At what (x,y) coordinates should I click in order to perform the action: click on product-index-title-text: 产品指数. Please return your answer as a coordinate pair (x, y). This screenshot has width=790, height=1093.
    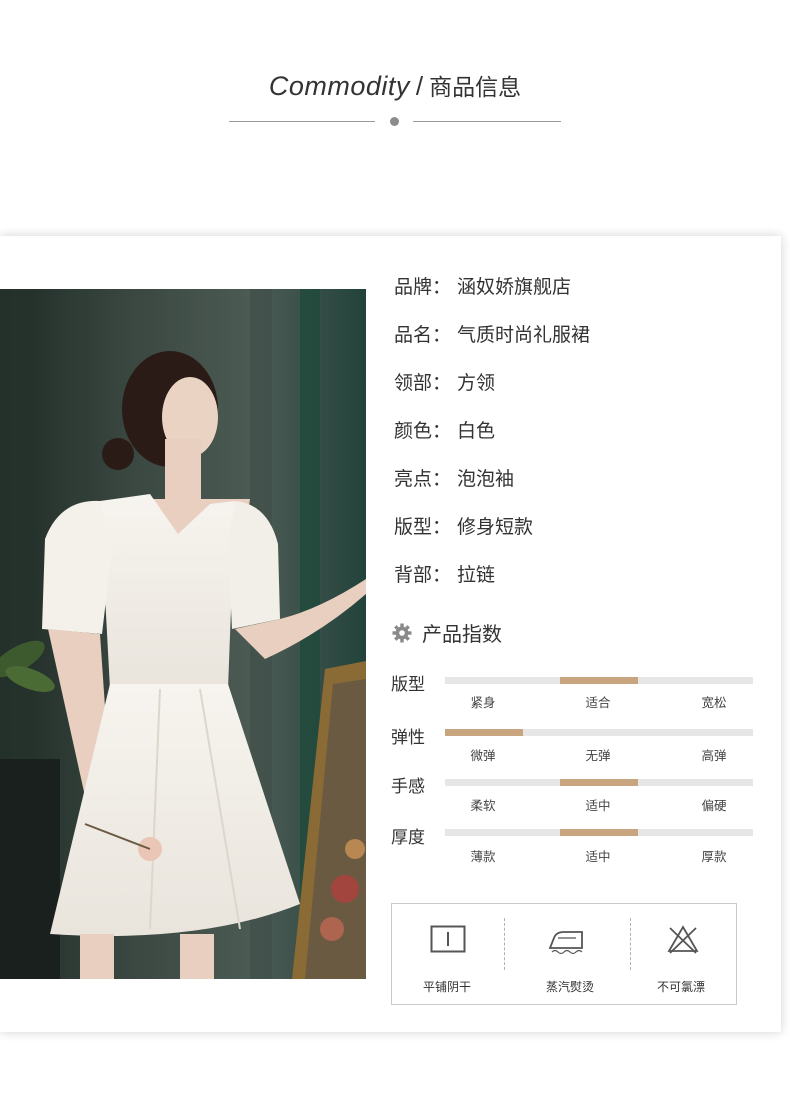
    Looking at the image, I should click on (462, 634).